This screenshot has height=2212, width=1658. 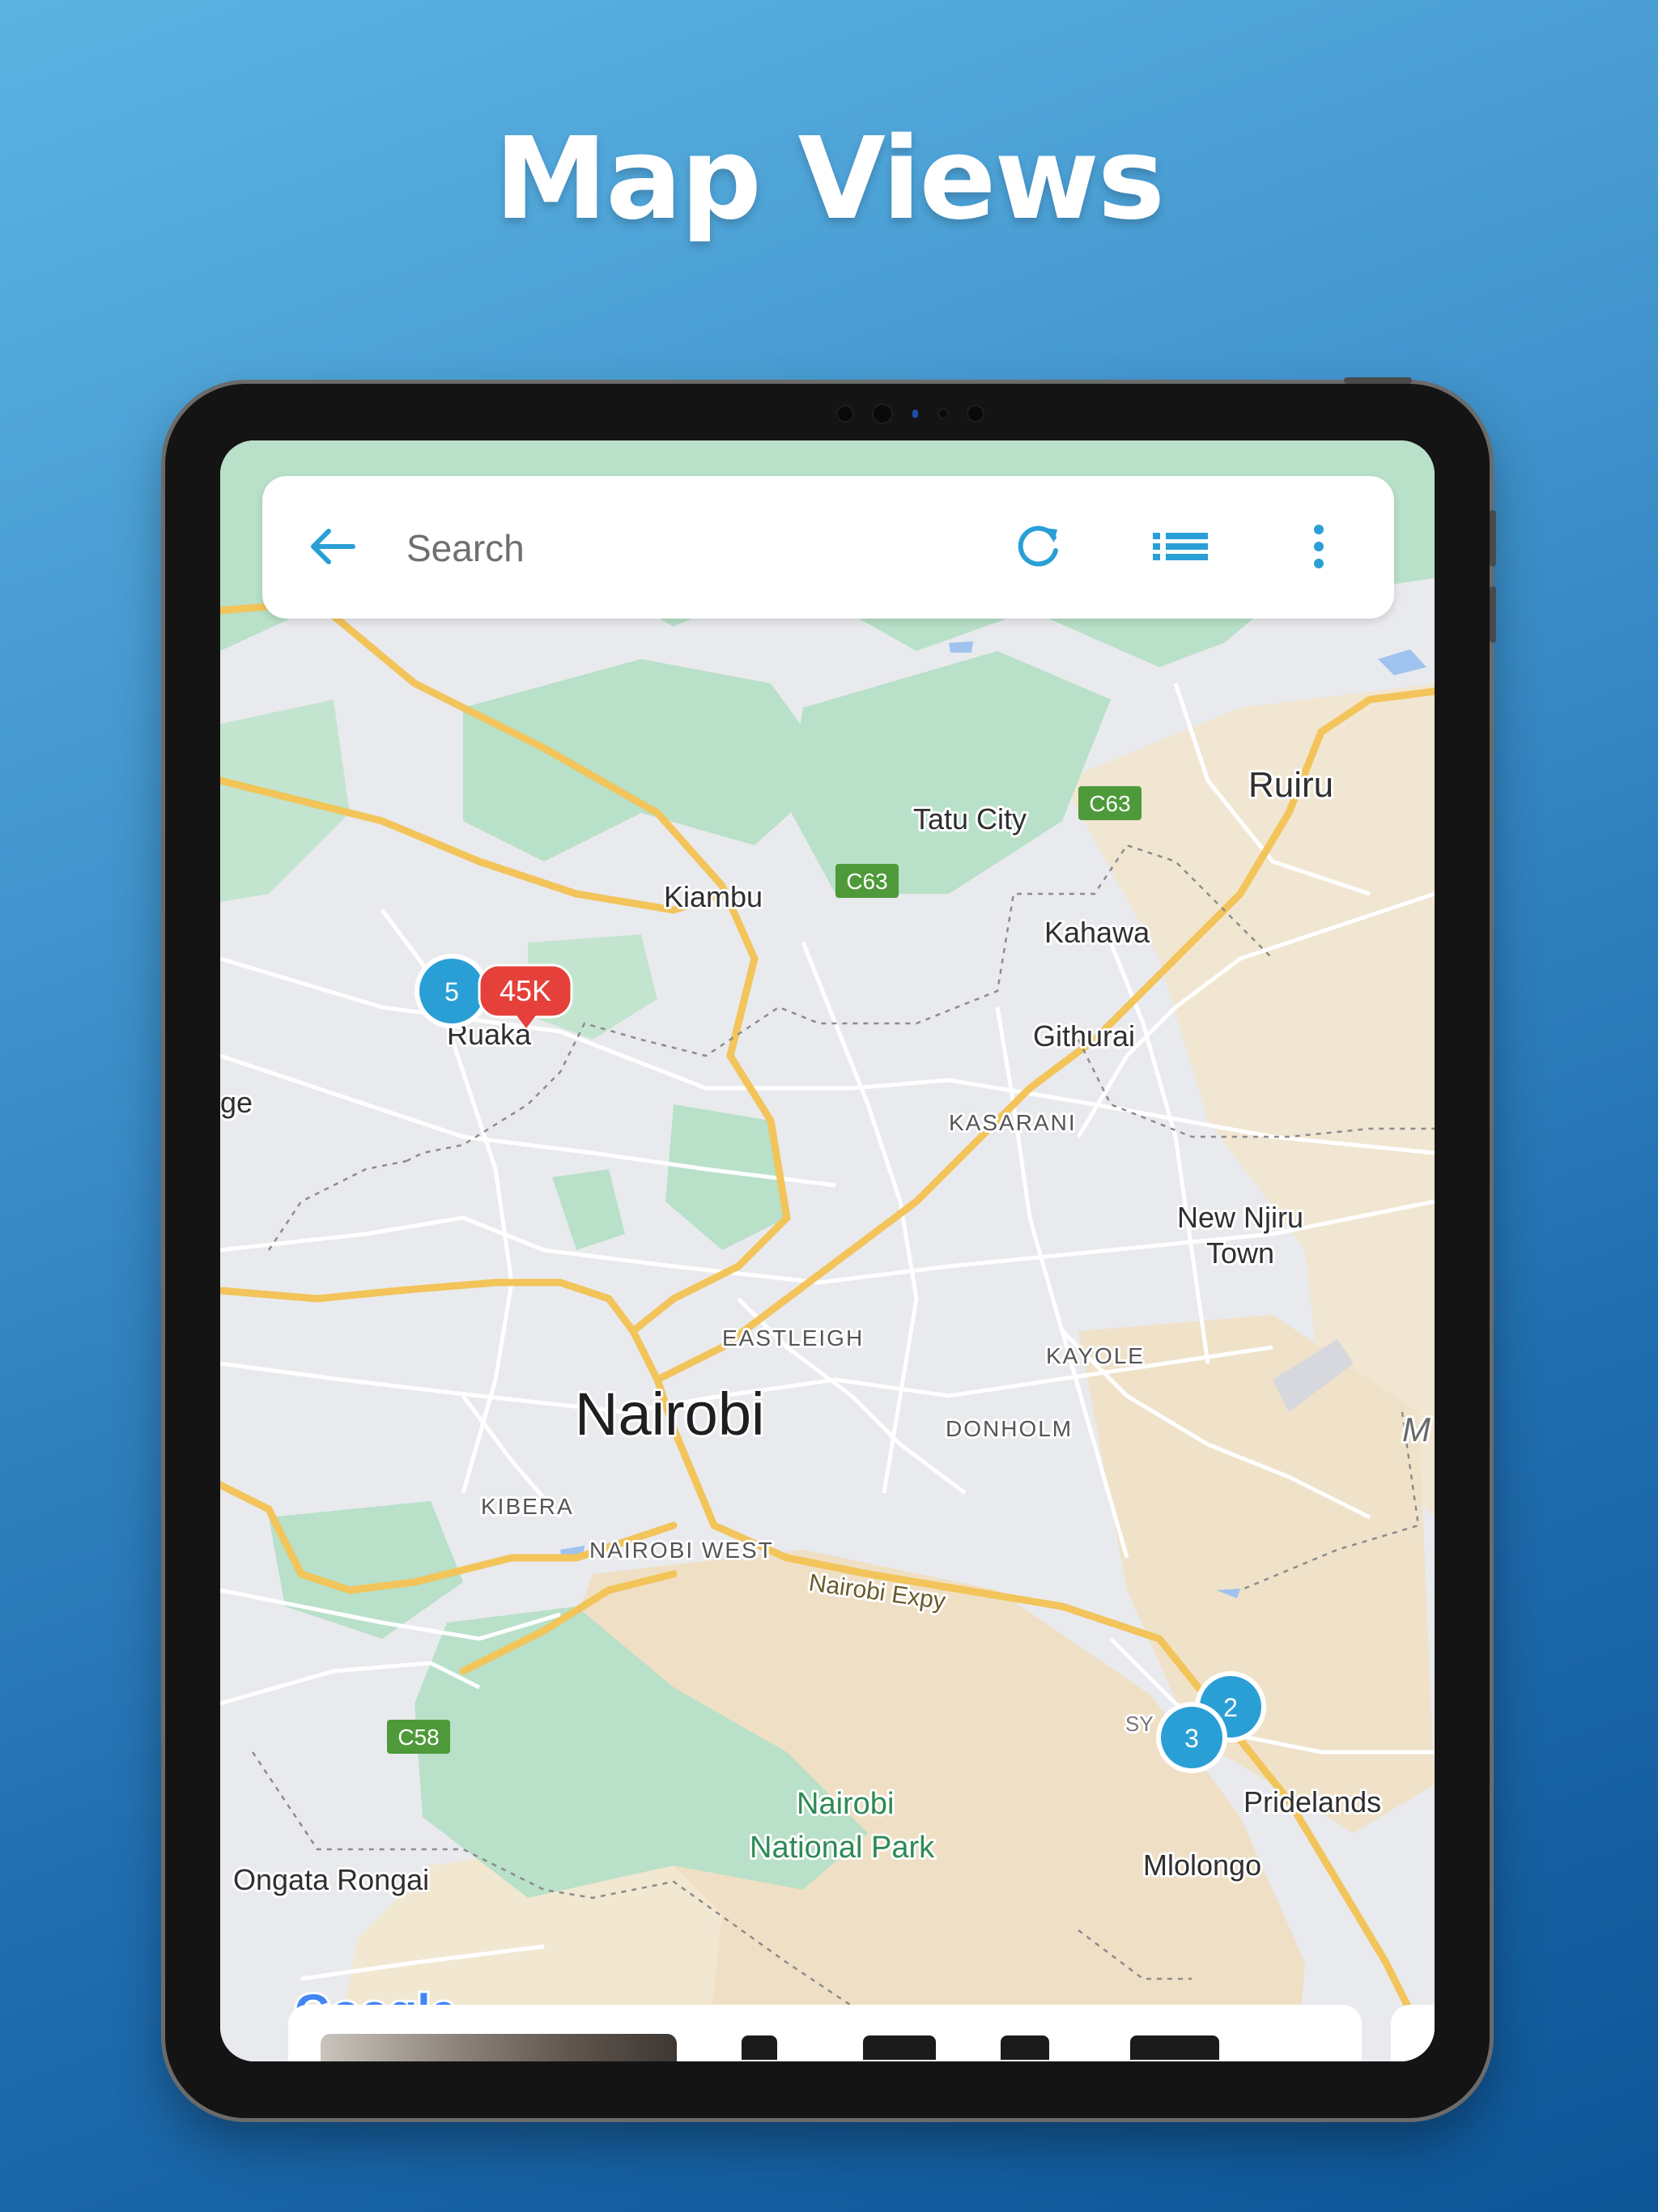 I want to click on camera-lens, so click(x=882, y=414).